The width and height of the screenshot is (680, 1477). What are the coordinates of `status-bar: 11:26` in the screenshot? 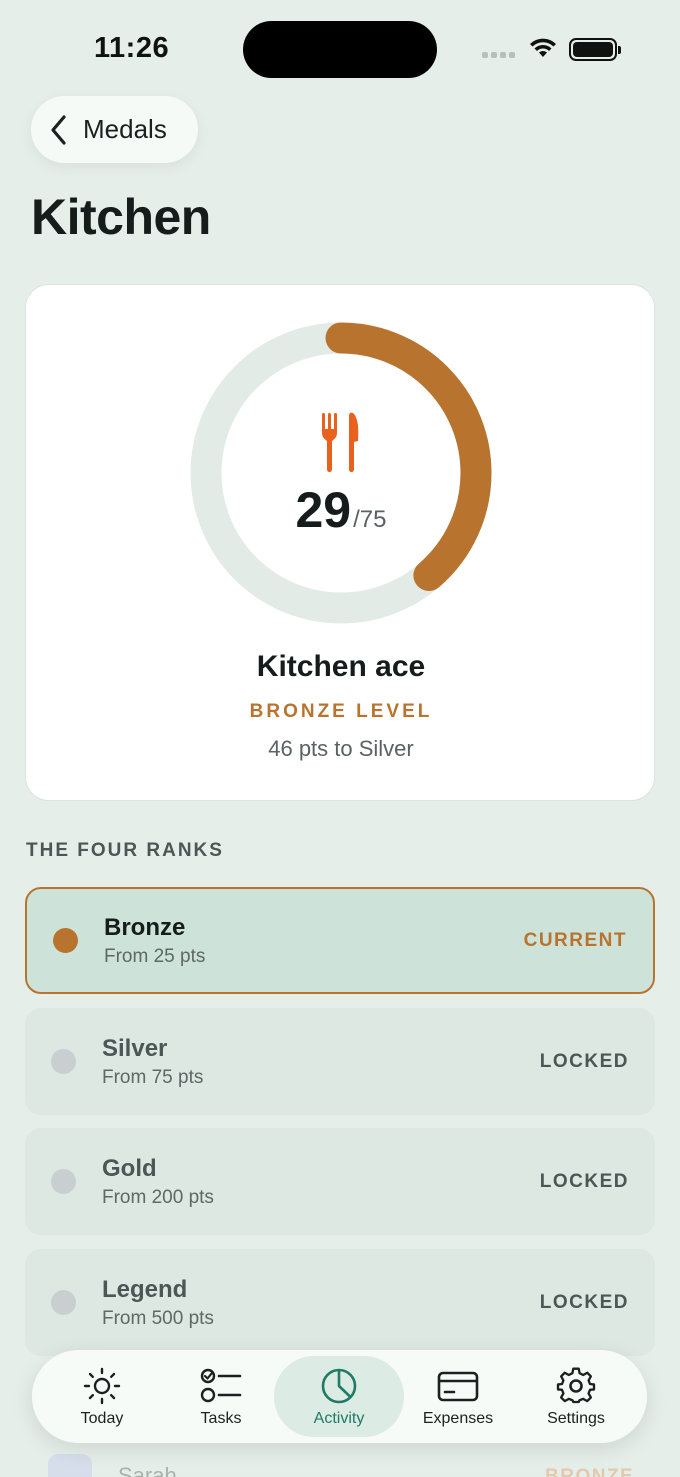 It's located at (340, 48).